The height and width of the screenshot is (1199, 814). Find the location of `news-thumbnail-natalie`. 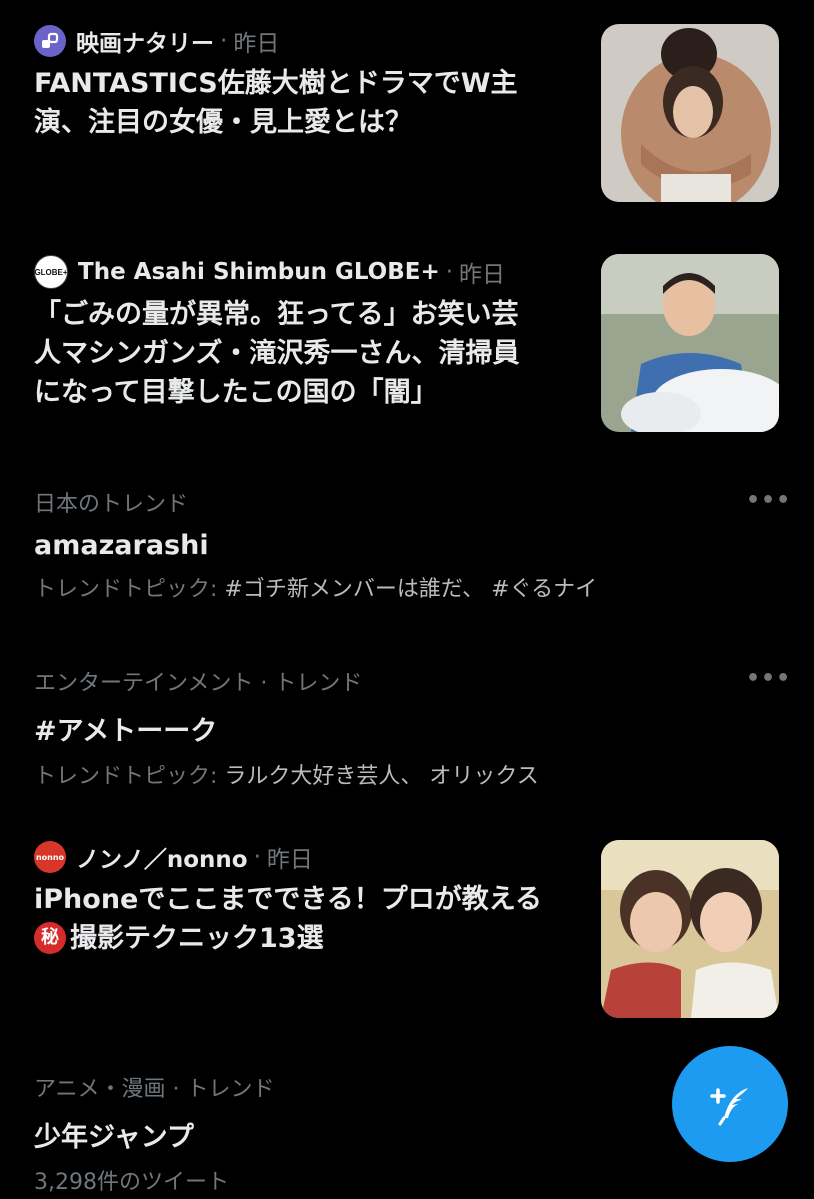

news-thumbnail-natalie is located at coordinates (690, 113).